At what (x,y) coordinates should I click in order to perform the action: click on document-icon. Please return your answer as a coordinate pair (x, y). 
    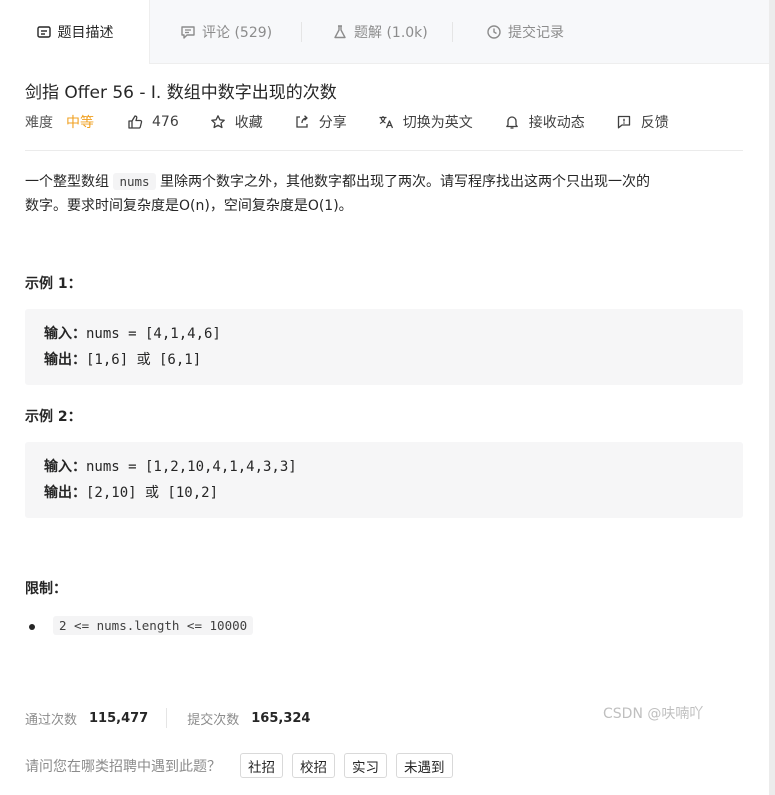
    Looking at the image, I should click on (44, 32).